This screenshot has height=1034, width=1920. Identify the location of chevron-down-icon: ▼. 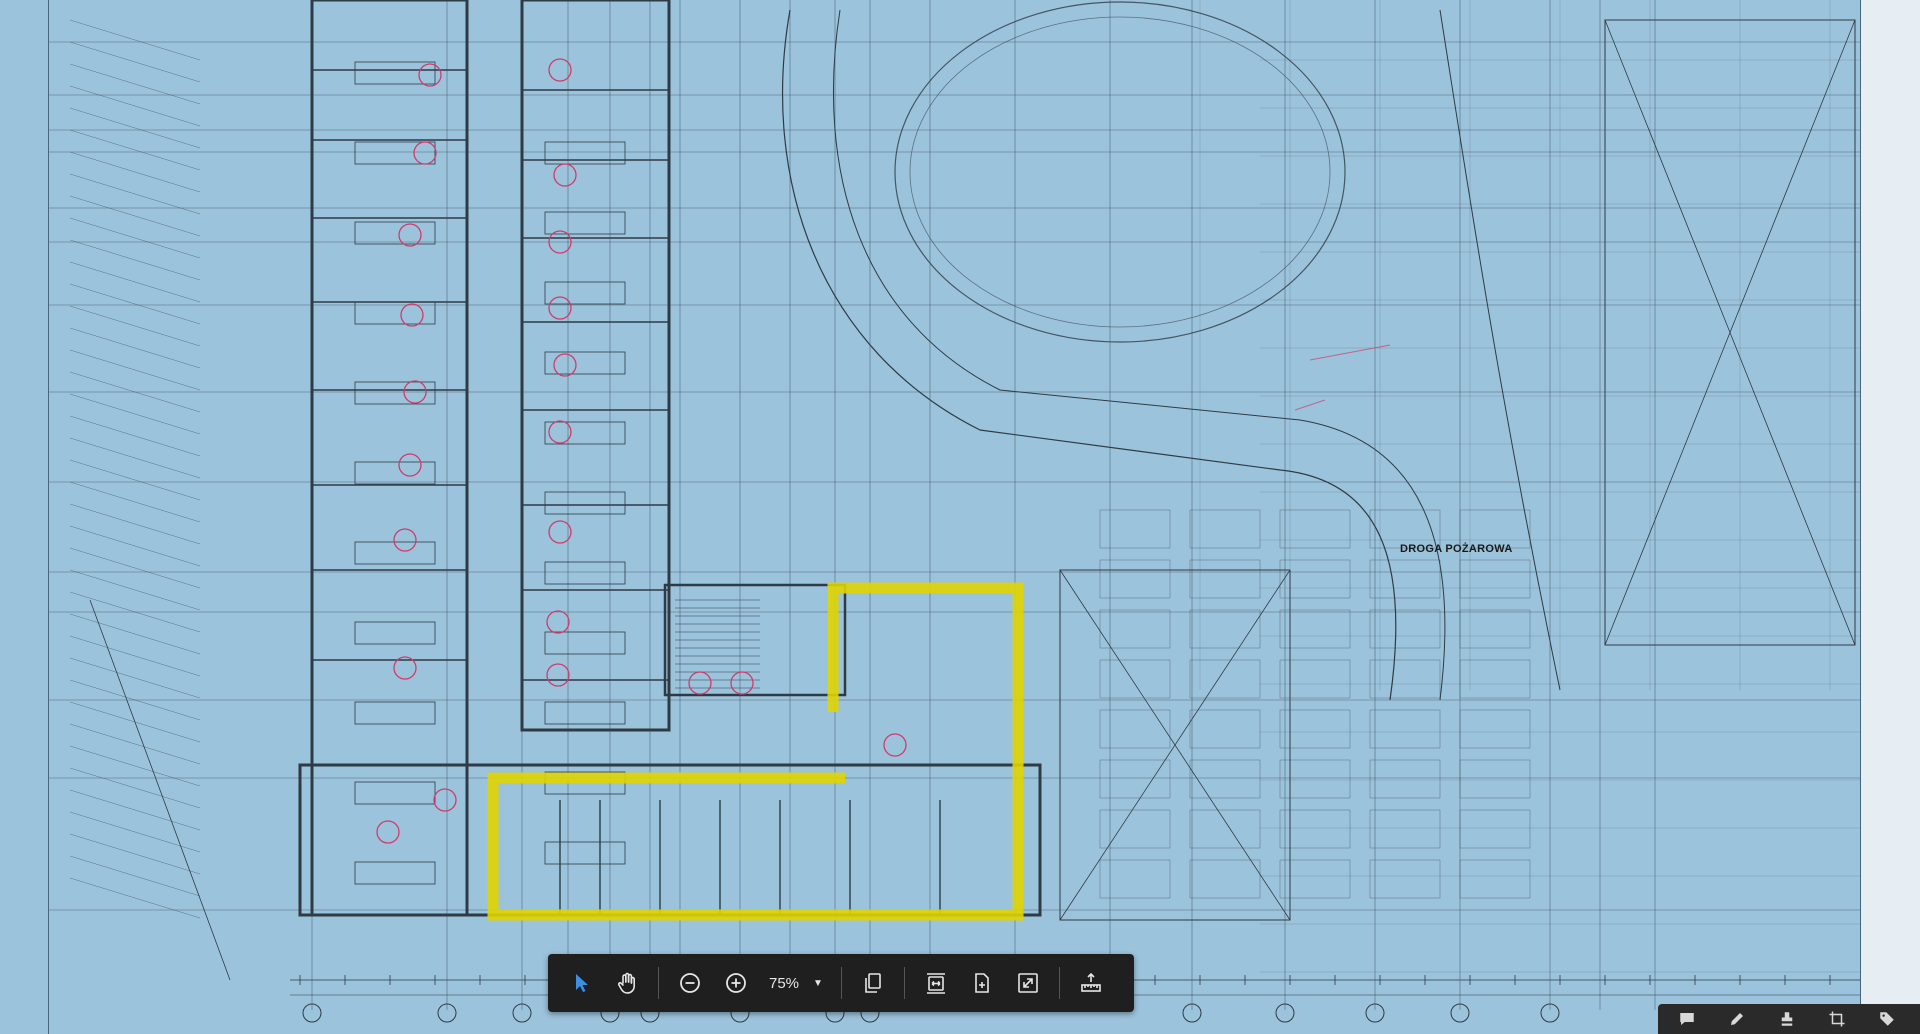
(818, 983).